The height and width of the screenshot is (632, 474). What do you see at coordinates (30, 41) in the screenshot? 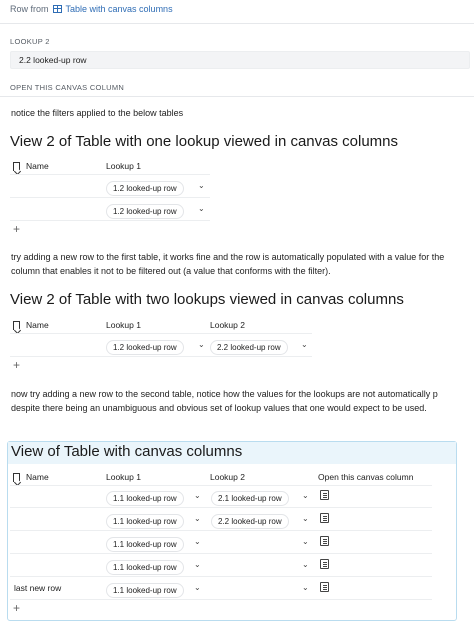
I see `lookup2-label: LOOKUP 2` at bounding box center [30, 41].